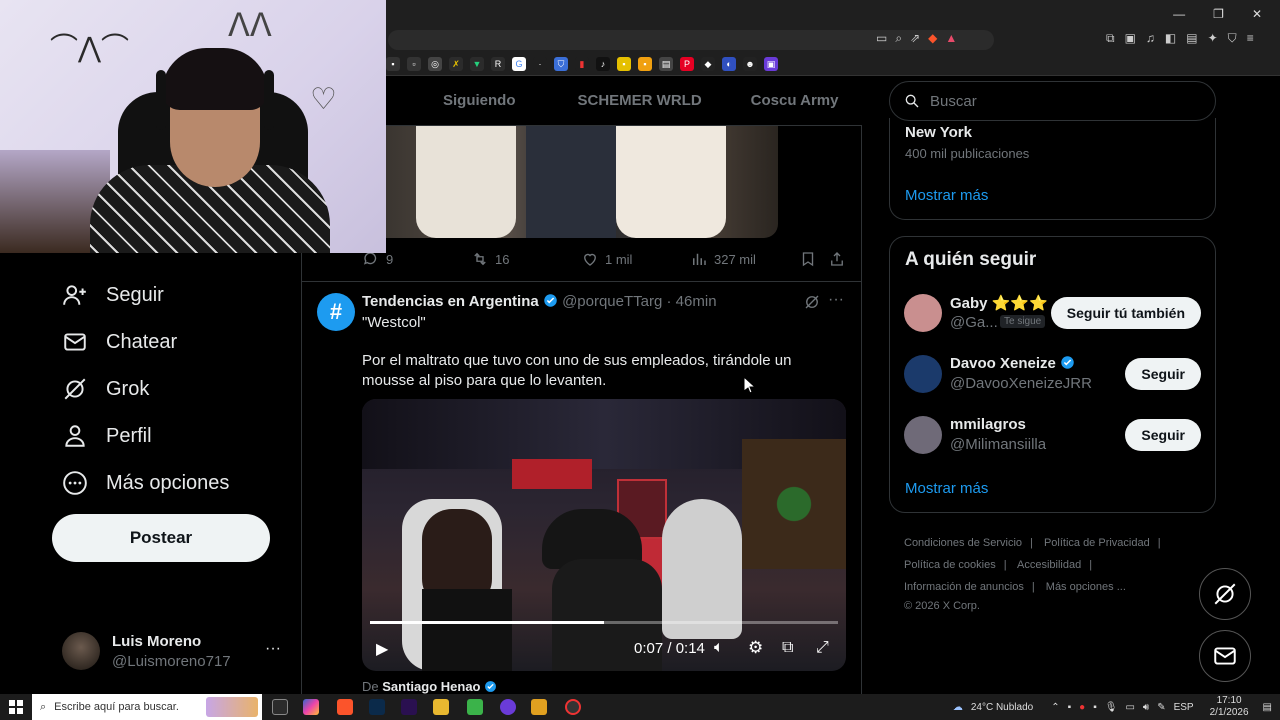  I want to click on media-icon: ♫, so click(1150, 38).